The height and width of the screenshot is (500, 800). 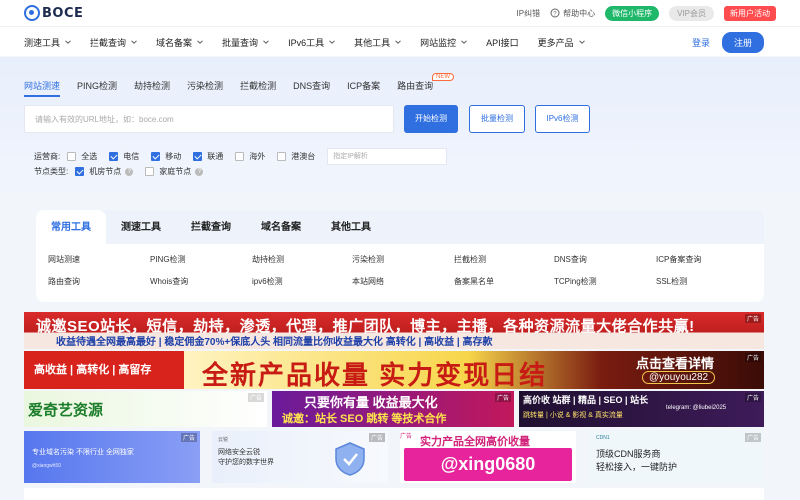 I want to click on ad-banner-xing: 广告 实力产品全网高价收量 @xing0680, so click(x=488, y=457).